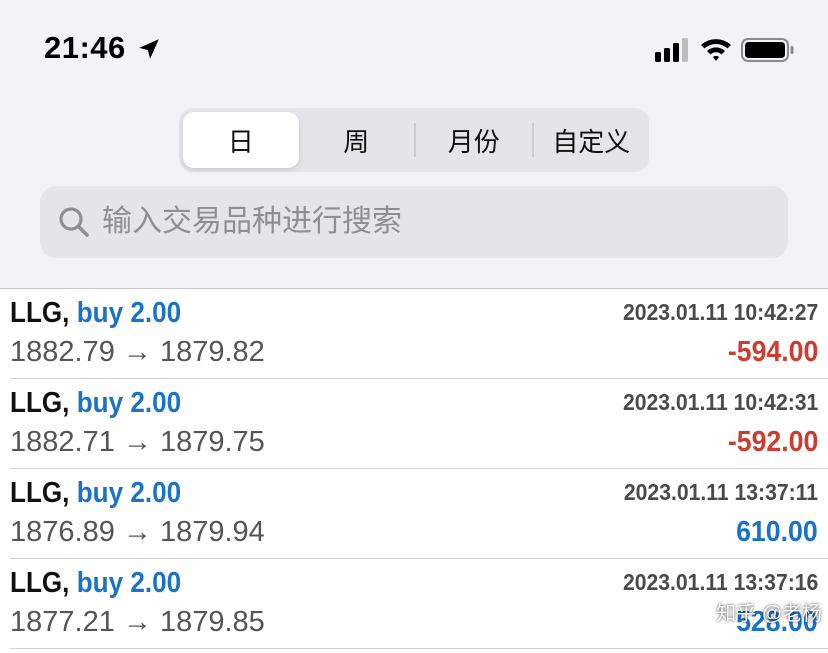 Image resolution: width=828 pixels, height=653 pixels. I want to click on deal-profit: -594.00, so click(772, 352).